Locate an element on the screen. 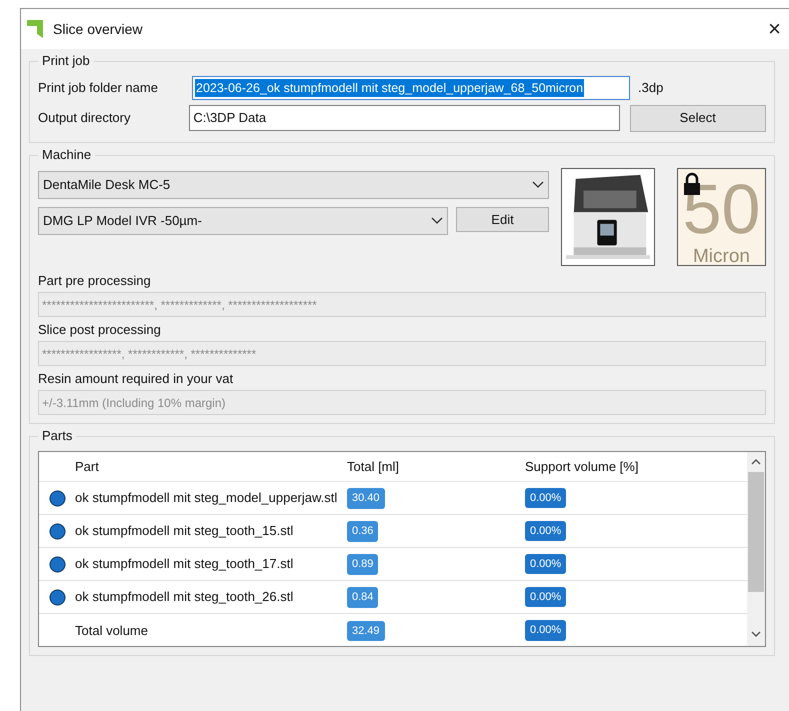 Image resolution: width=789 pixels, height=711 pixels. printer-dropdown: DentaMile Desk MC-5 is located at coordinates (293, 185).